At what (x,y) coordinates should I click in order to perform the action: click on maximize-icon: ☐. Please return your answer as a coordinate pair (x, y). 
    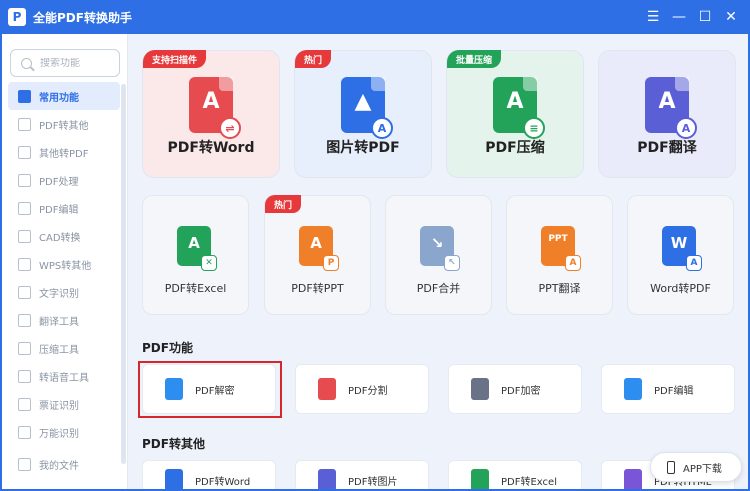
    Looking at the image, I should click on (705, 17).